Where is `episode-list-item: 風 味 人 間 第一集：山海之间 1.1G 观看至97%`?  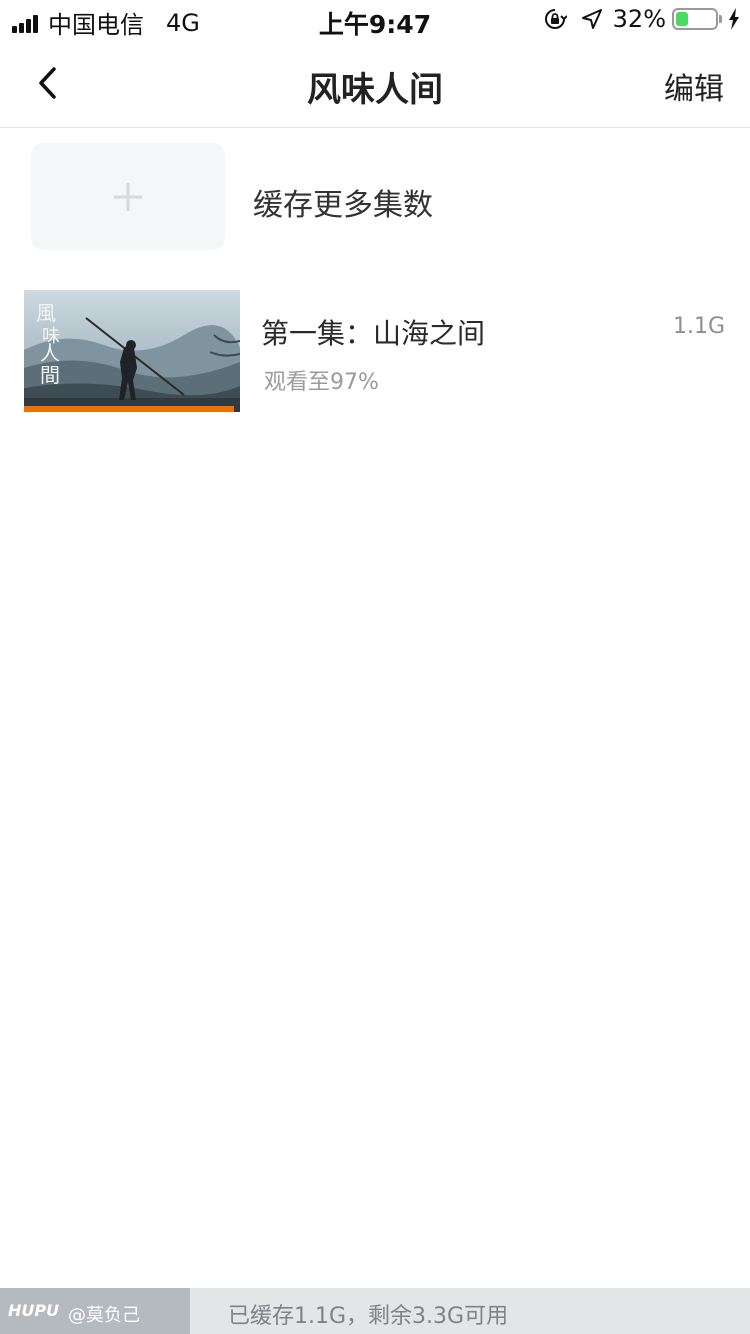
episode-list-item: 風 味 人 間 第一集：山海之间 1.1G 观看至97% is located at coordinates (375, 353).